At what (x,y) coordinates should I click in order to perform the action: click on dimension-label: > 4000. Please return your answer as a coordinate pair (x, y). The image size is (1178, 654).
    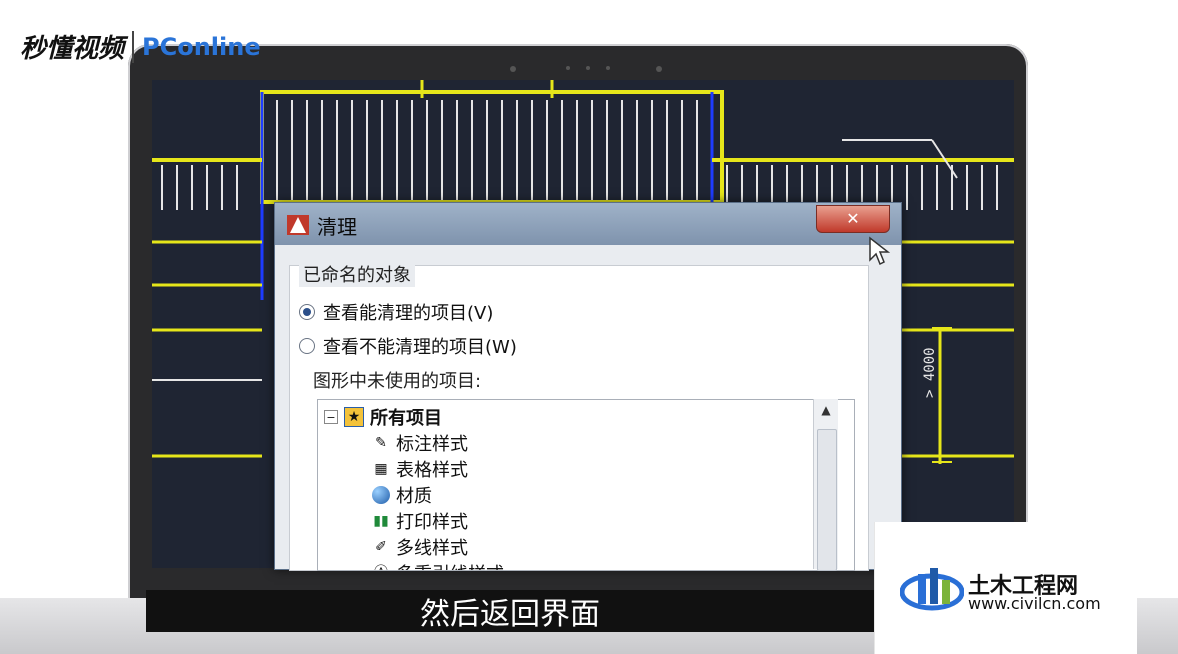
    Looking at the image, I should click on (930, 372).